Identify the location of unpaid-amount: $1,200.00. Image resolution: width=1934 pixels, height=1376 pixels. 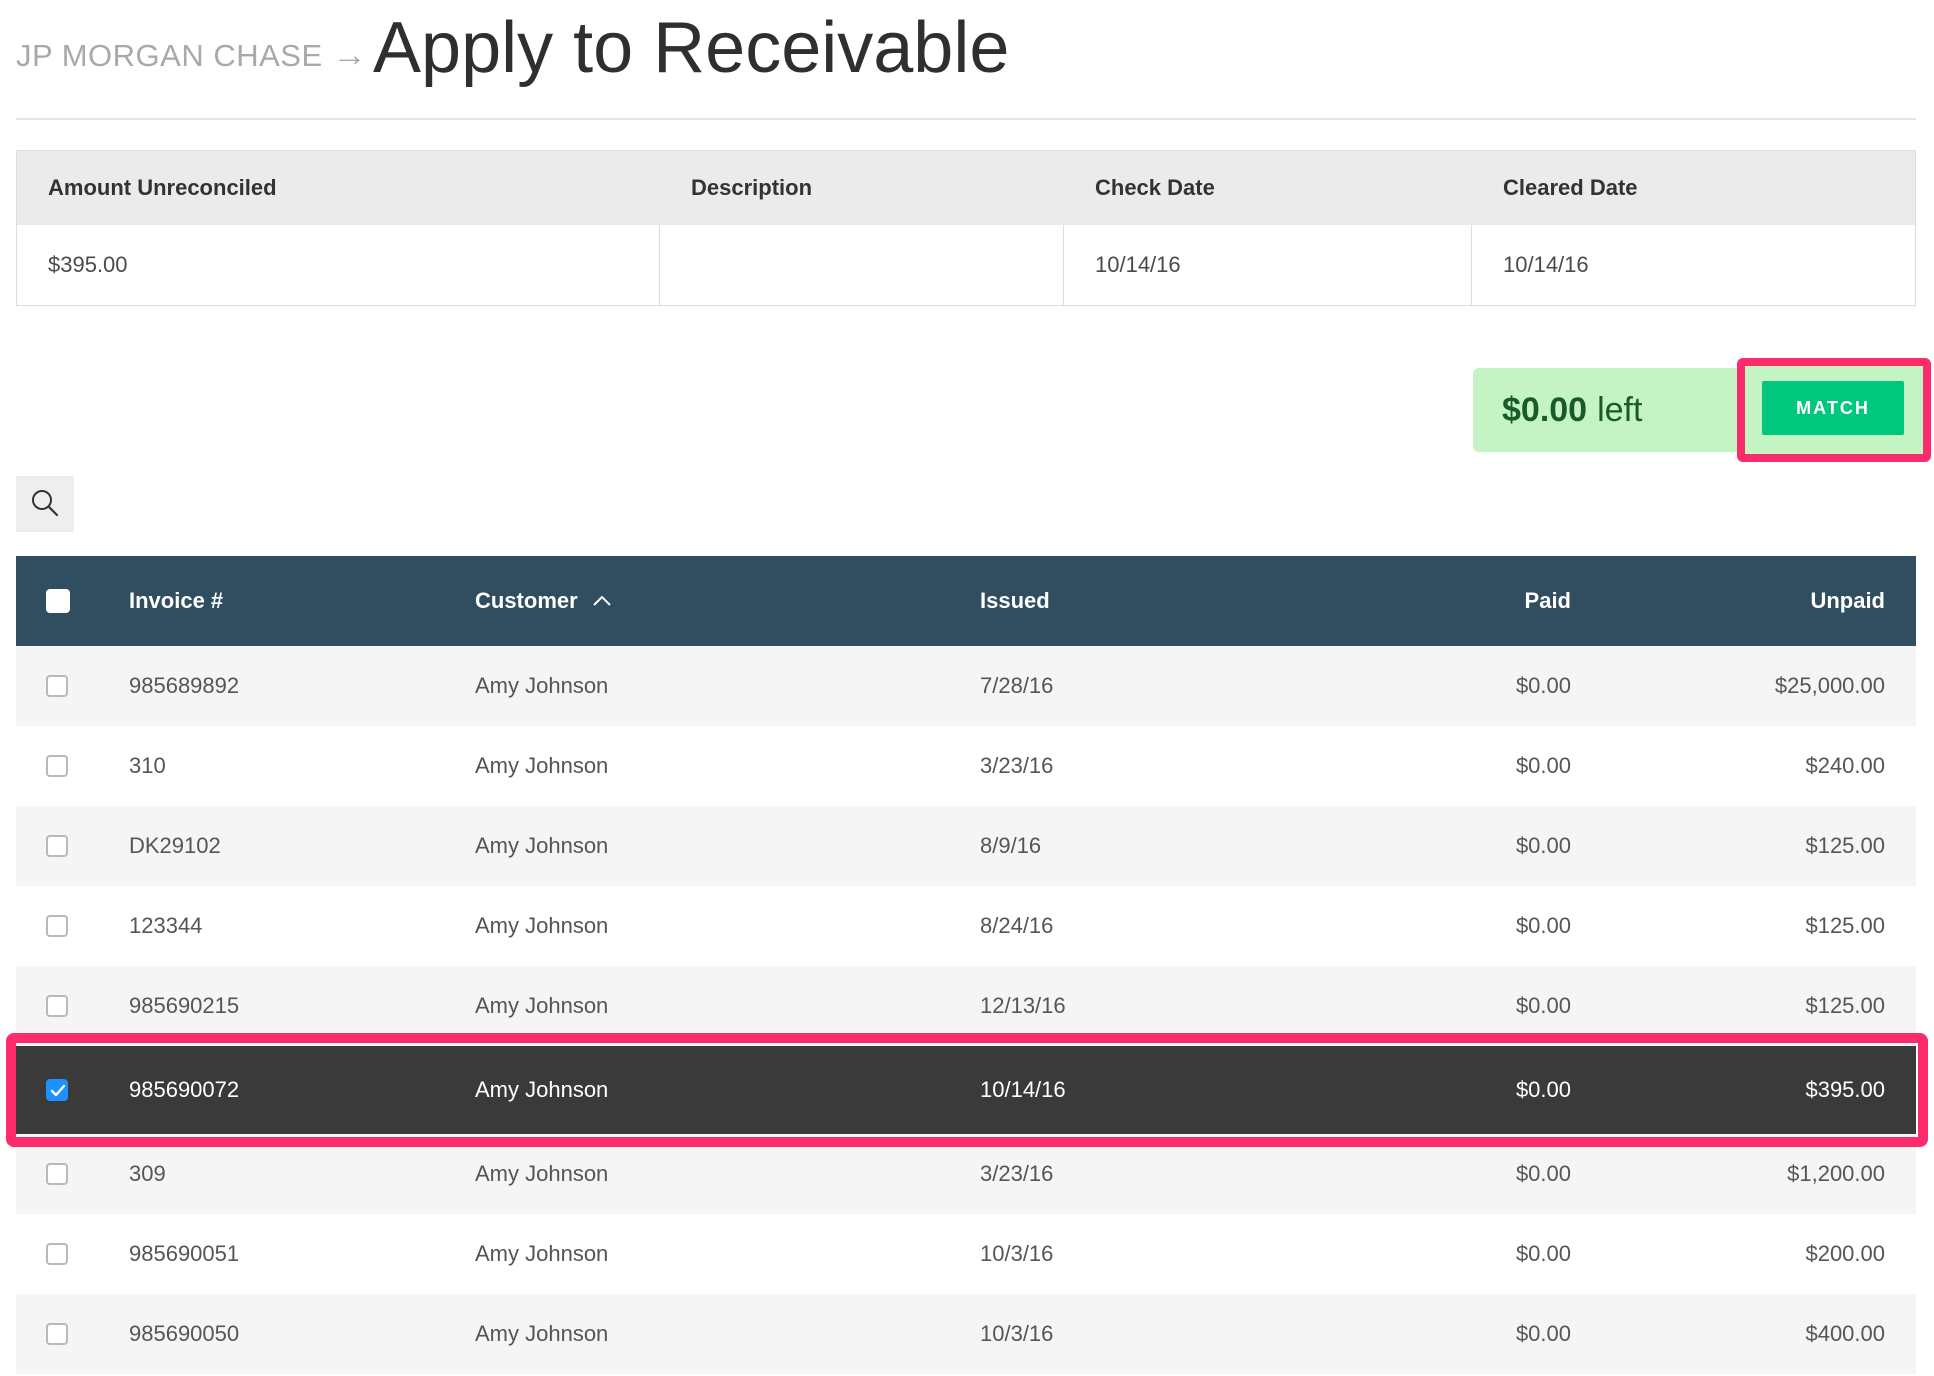
(1836, 1173).